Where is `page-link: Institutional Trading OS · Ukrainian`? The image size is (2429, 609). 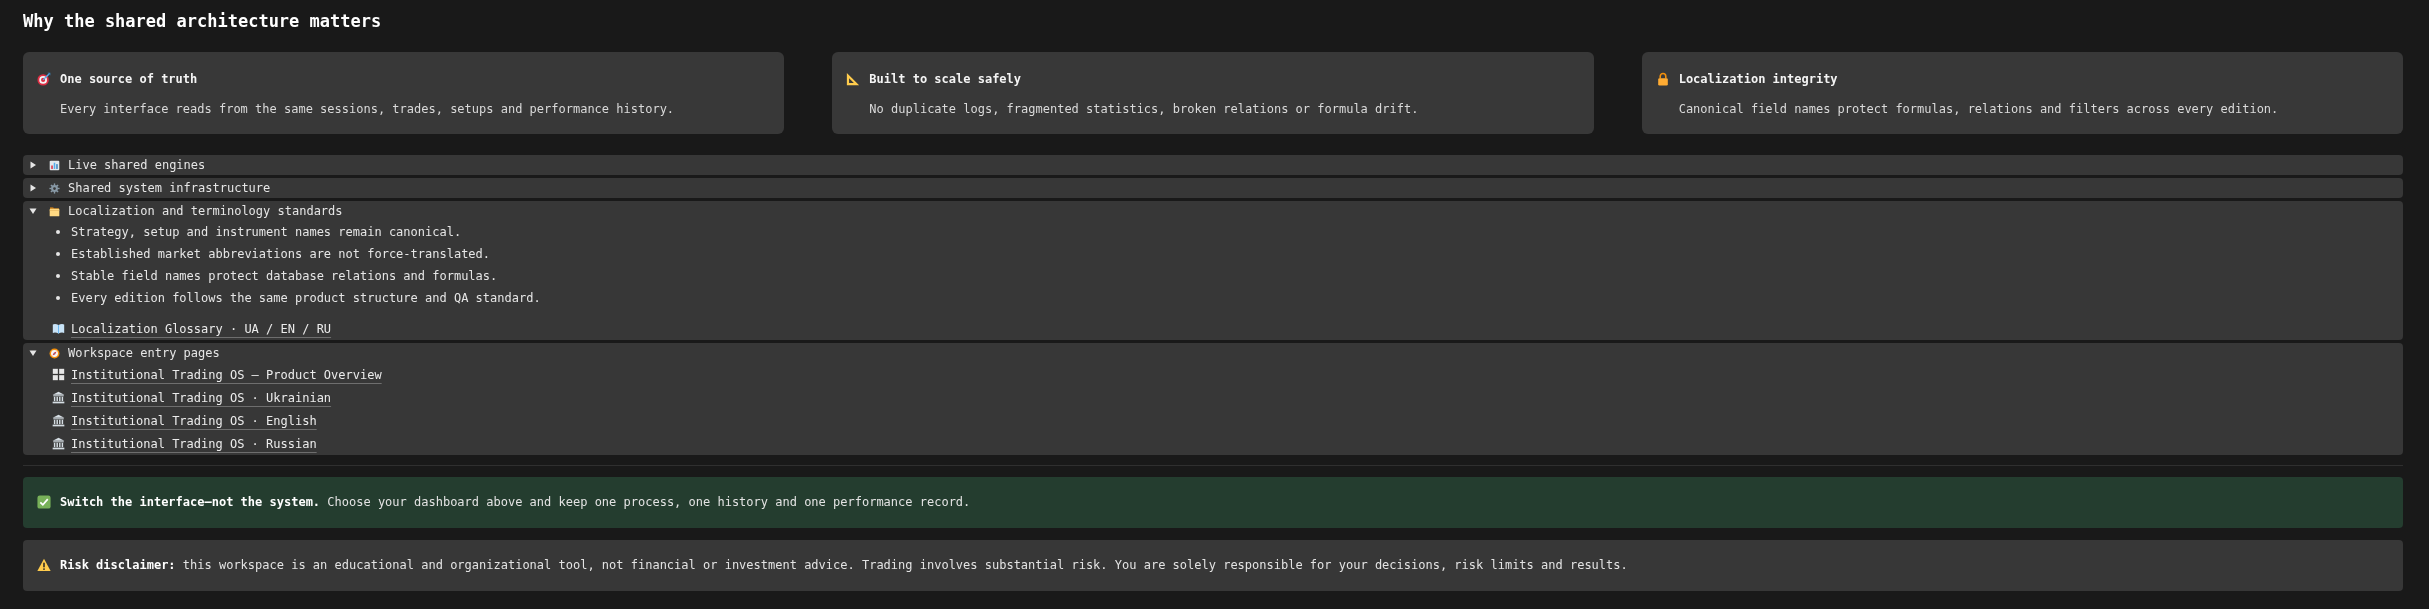
page-link: Institutional Trading OS · Ukrainian is located at coordinates (192, 397).